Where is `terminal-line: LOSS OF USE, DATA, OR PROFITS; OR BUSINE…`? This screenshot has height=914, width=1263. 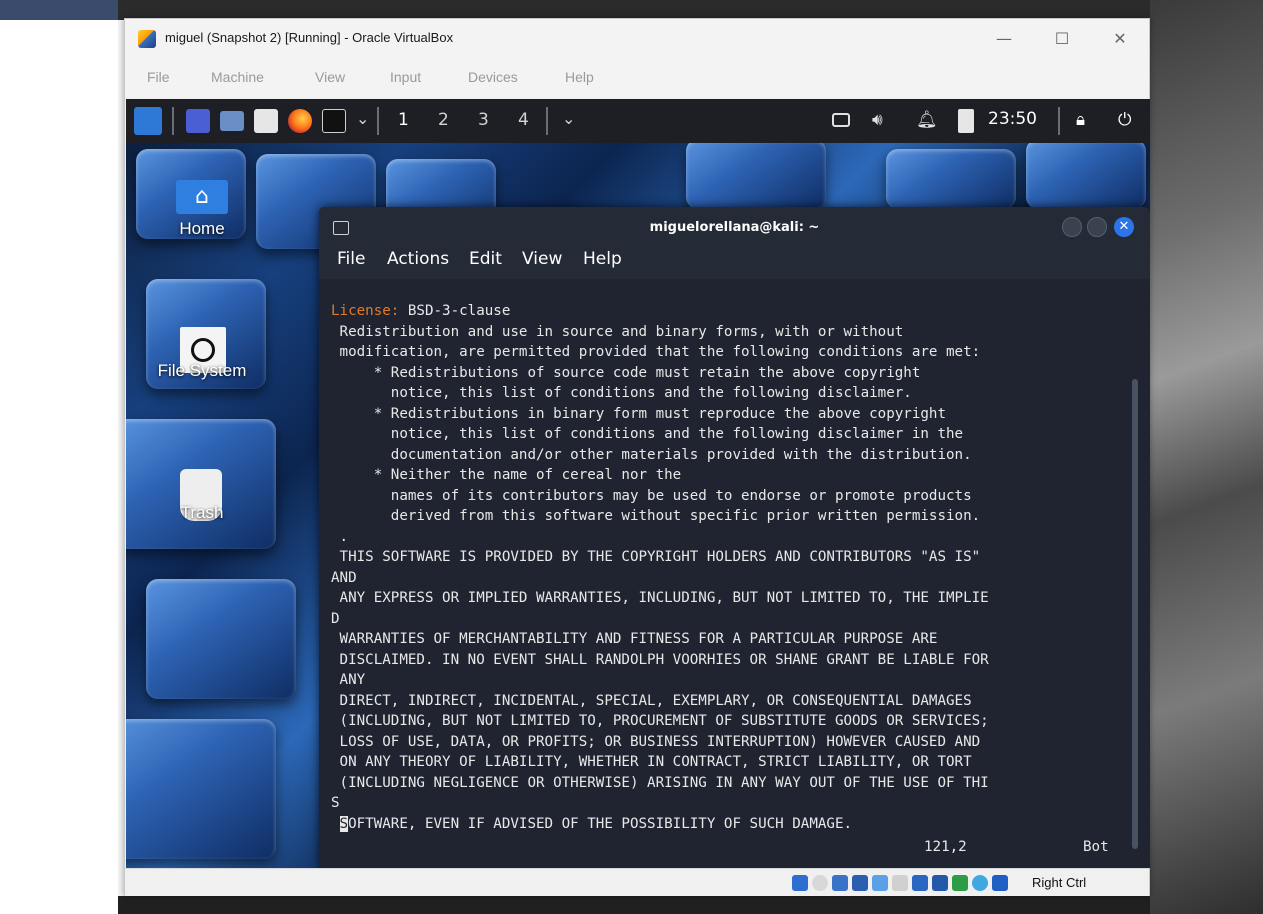 terminal-line: LOSS OF USE, DATA, OR PROFITS; OR BUSINE… is located at coordinates (656, 741).